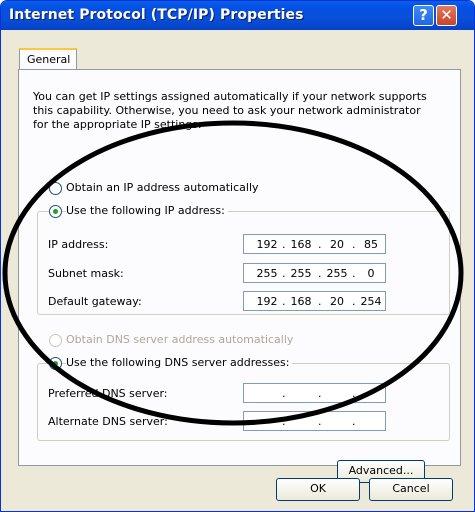 This screenshot has width=475, height=512. What do you see at coordinates (179, 339) in the screenshot?
I see `dns-auto-label: Obtain DNS server address automatically` at bounding box center [179, 339].